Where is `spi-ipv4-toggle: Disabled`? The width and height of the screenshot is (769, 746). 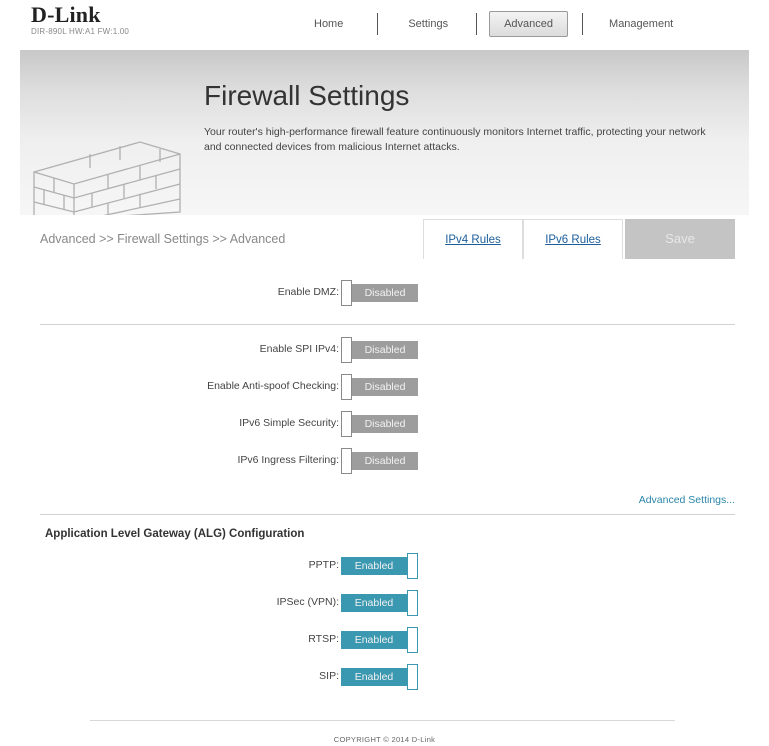
spi-ipv4-toggle: Disabled is located at coordinates (379, 350).